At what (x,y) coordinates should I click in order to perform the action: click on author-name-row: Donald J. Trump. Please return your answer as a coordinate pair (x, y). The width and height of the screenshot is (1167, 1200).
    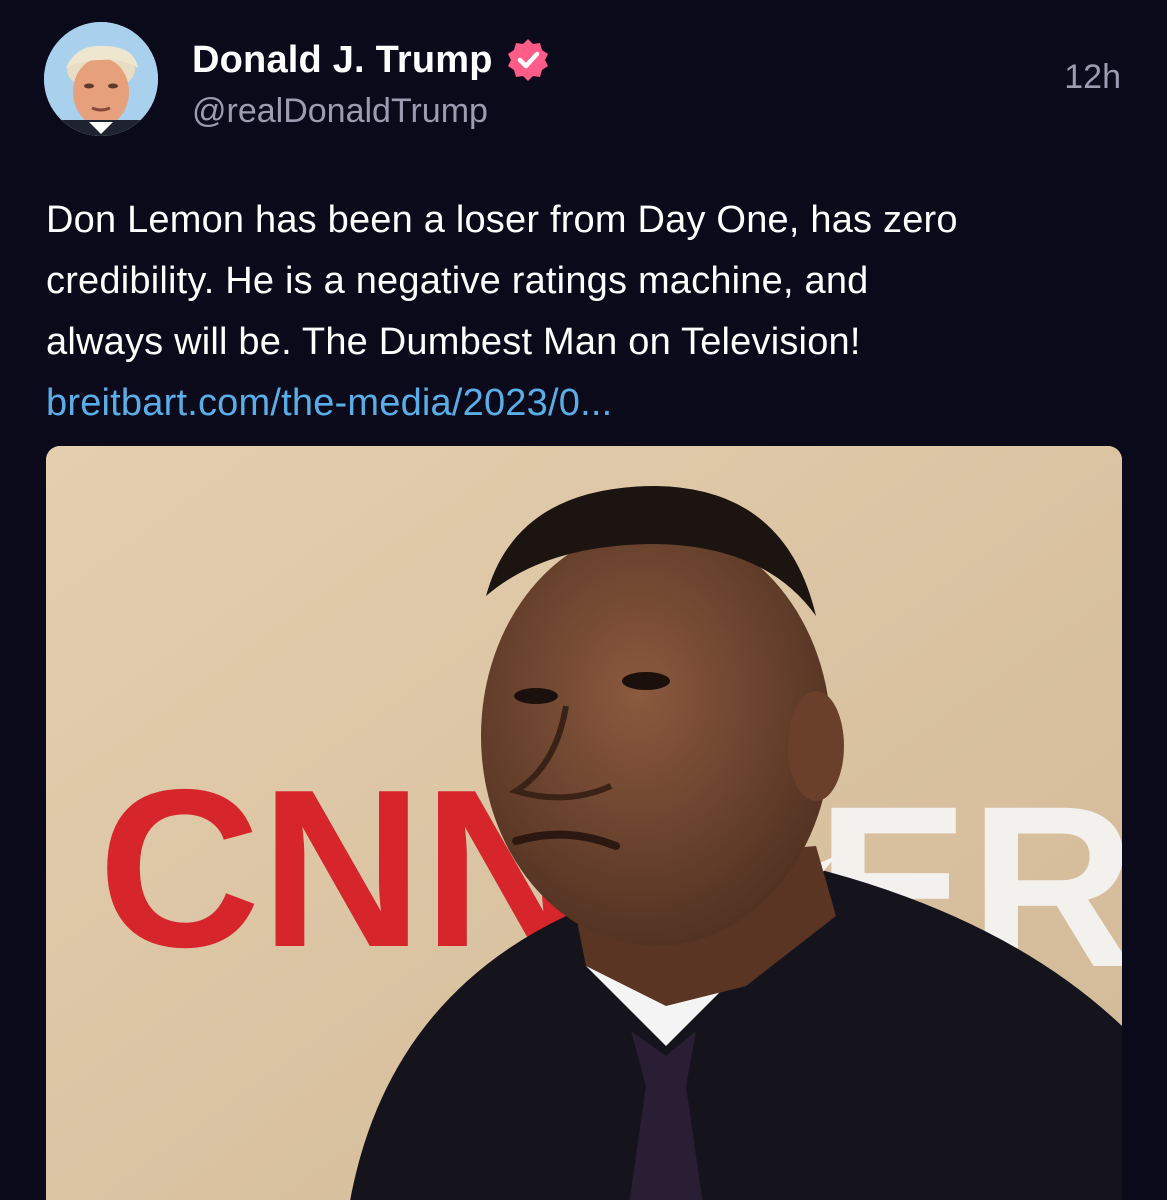
    Looking at the image, I should click on (371, 60).